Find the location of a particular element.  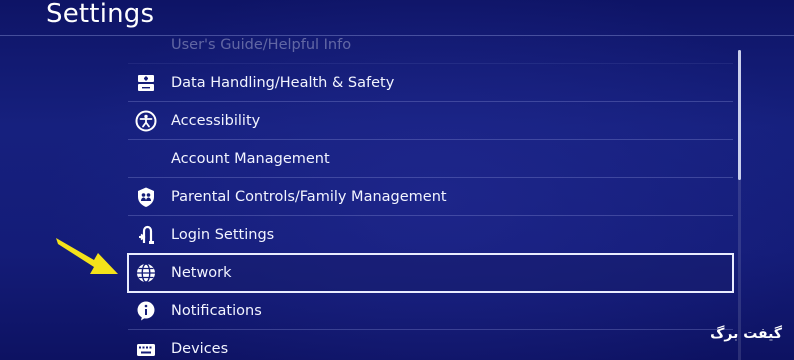

menu-item-devices: Devices is located at coordinates (430, 345).